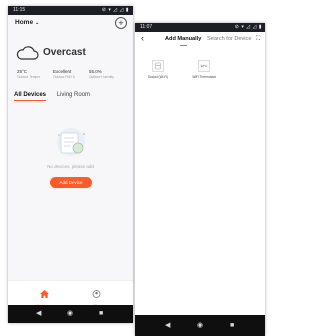  What do you see at coordinates (70, 294) in the screenshot?
I see `bottom-navigation: My Home Me` at bounding box center [70, 294].